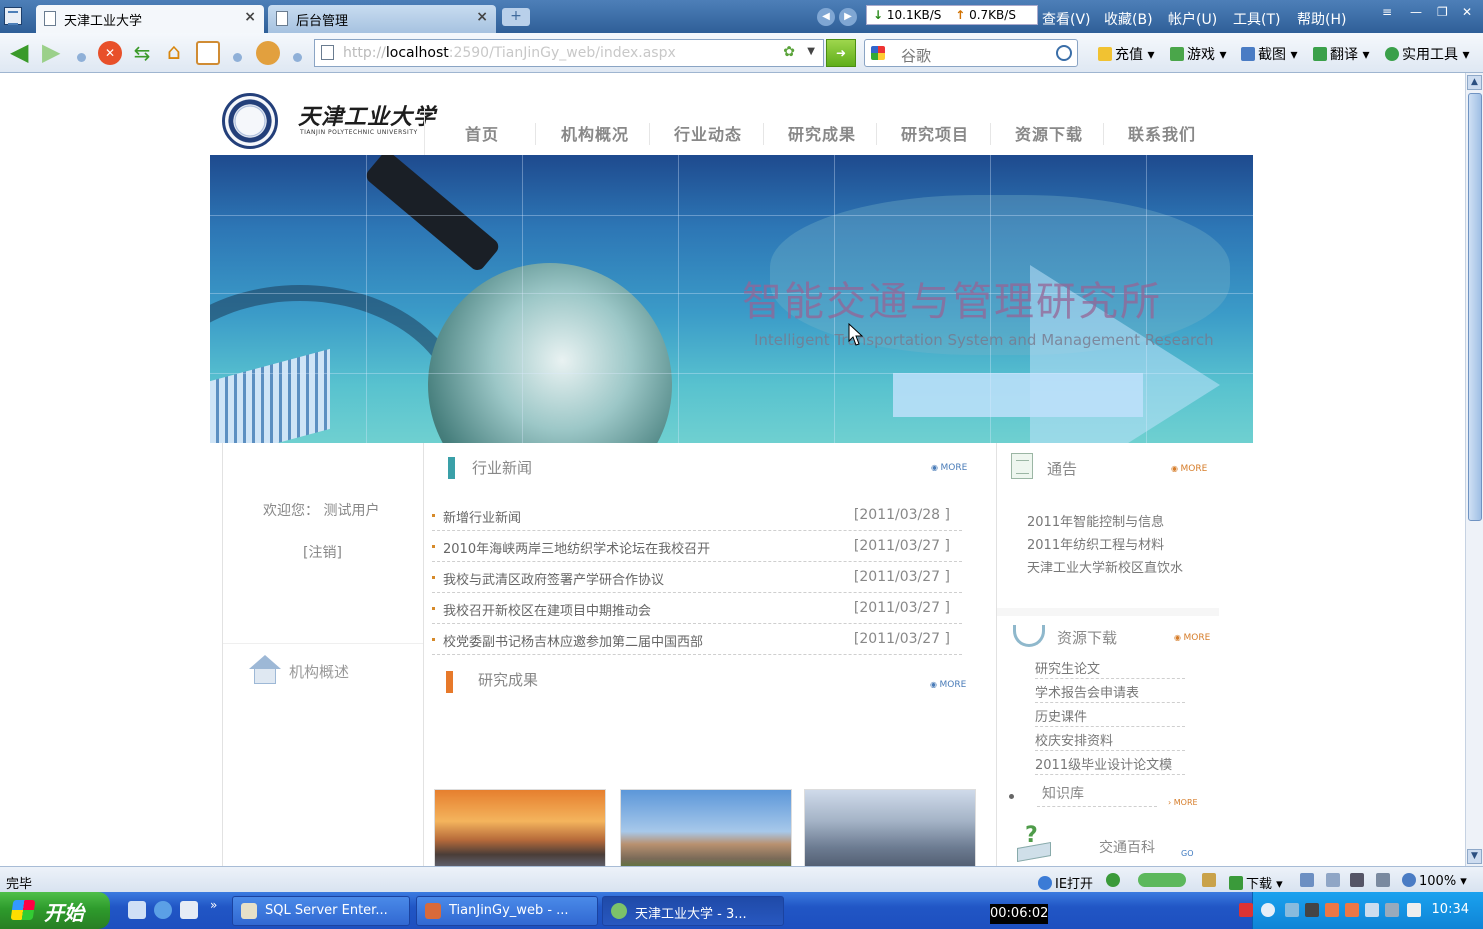  Describe the element at coordinates (1434, 881) in the screenshot. I see `zoom-control: 100% ▾` at that location.